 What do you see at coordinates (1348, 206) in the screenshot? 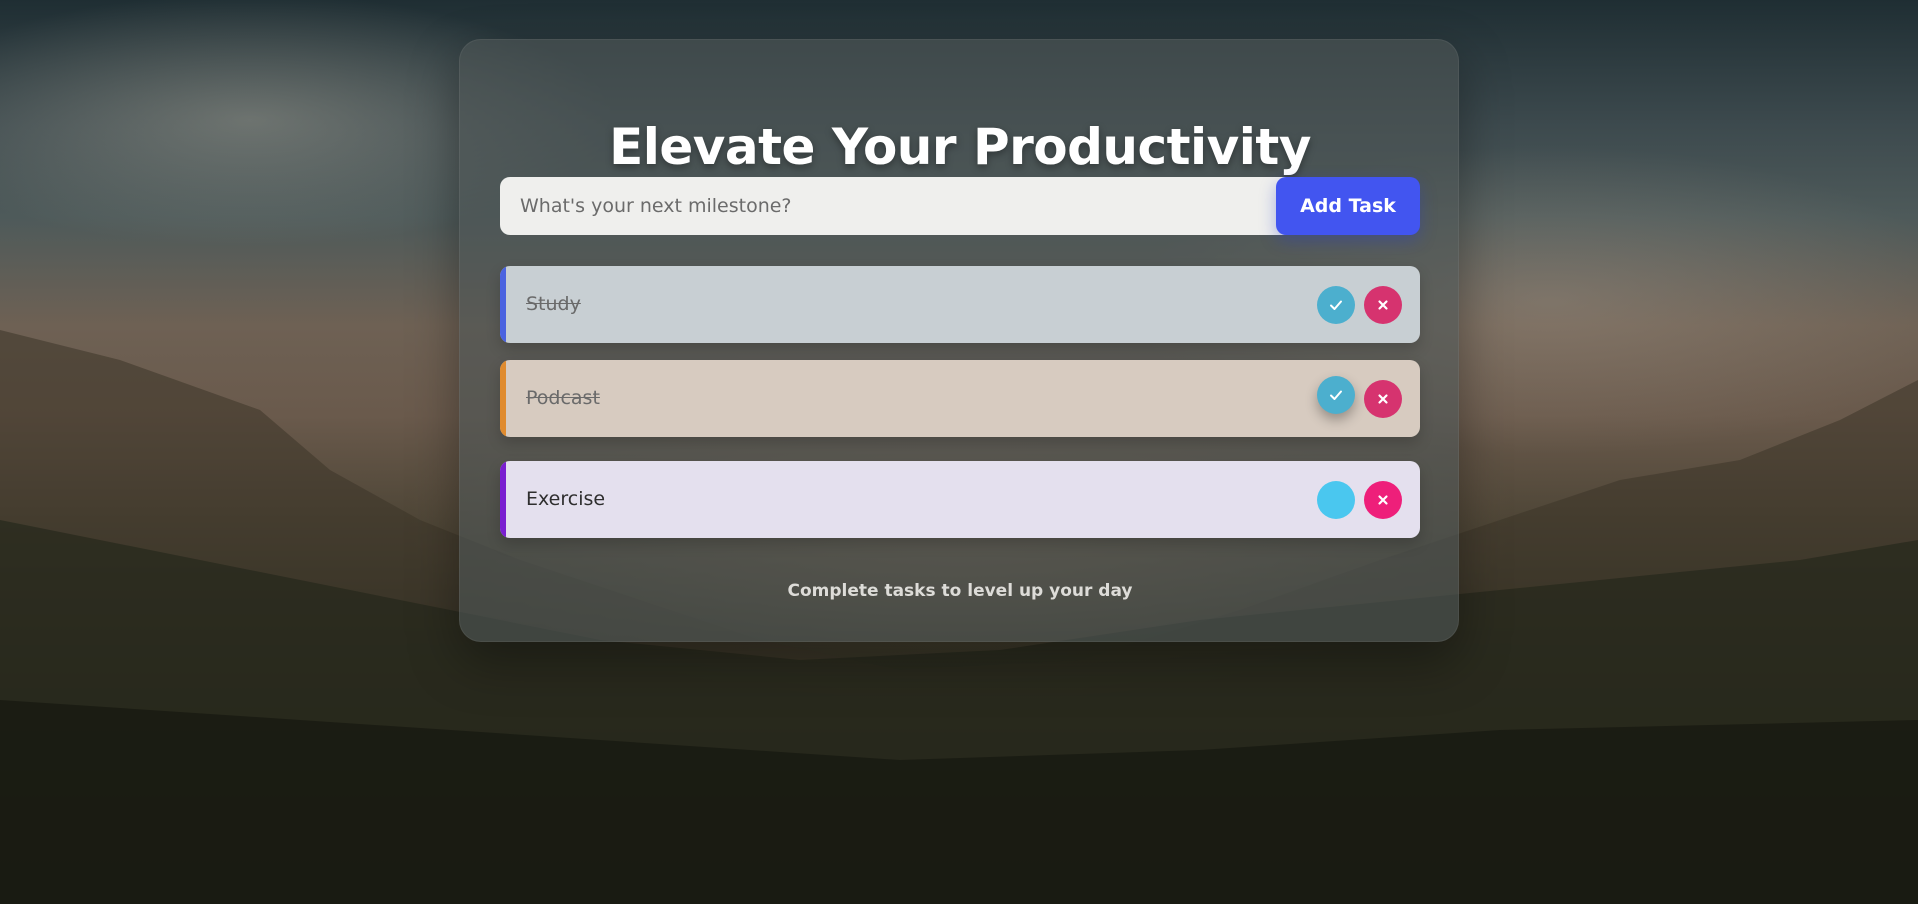
I see `add-task-button: Add Task` at bounding box center [1348, 206].